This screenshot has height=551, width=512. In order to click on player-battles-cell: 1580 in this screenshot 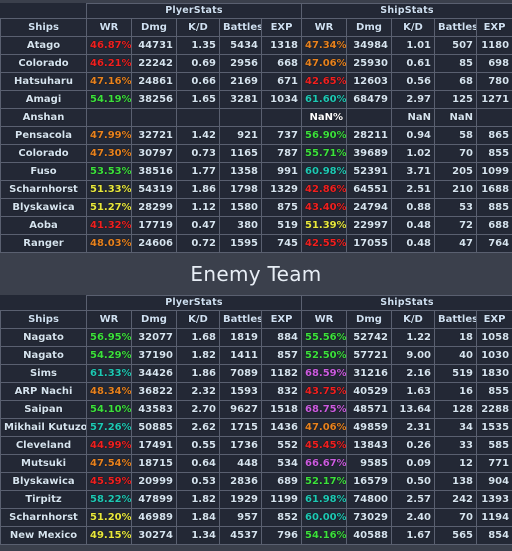, I will do `click(241, 208)`.